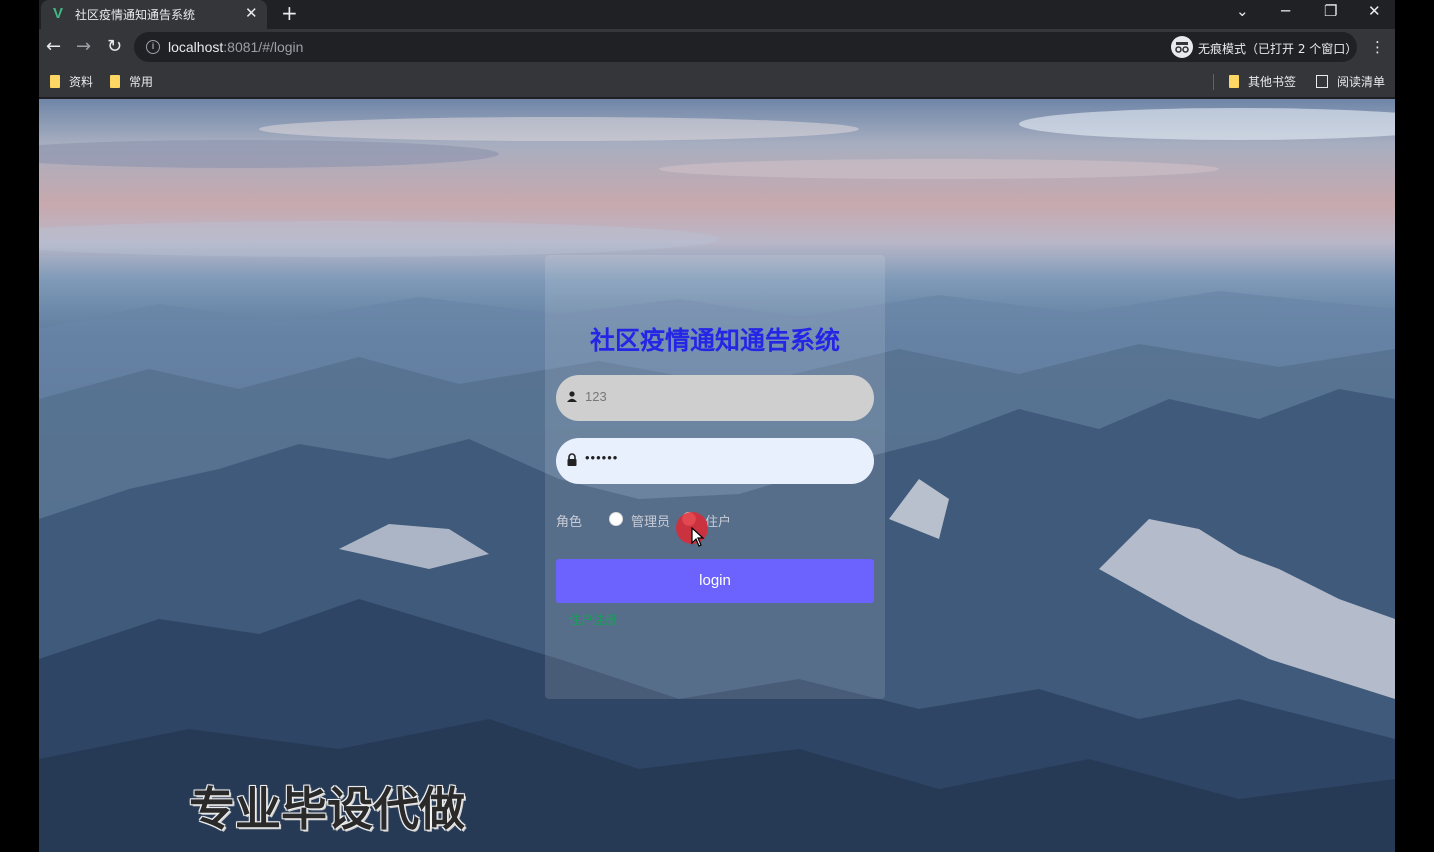 The width and height of the screenshot is (1434, 852). What do you see at coordinates (596, 396) in the screenshot?
I see `username-value: 123` at bounding box center [596, 396].